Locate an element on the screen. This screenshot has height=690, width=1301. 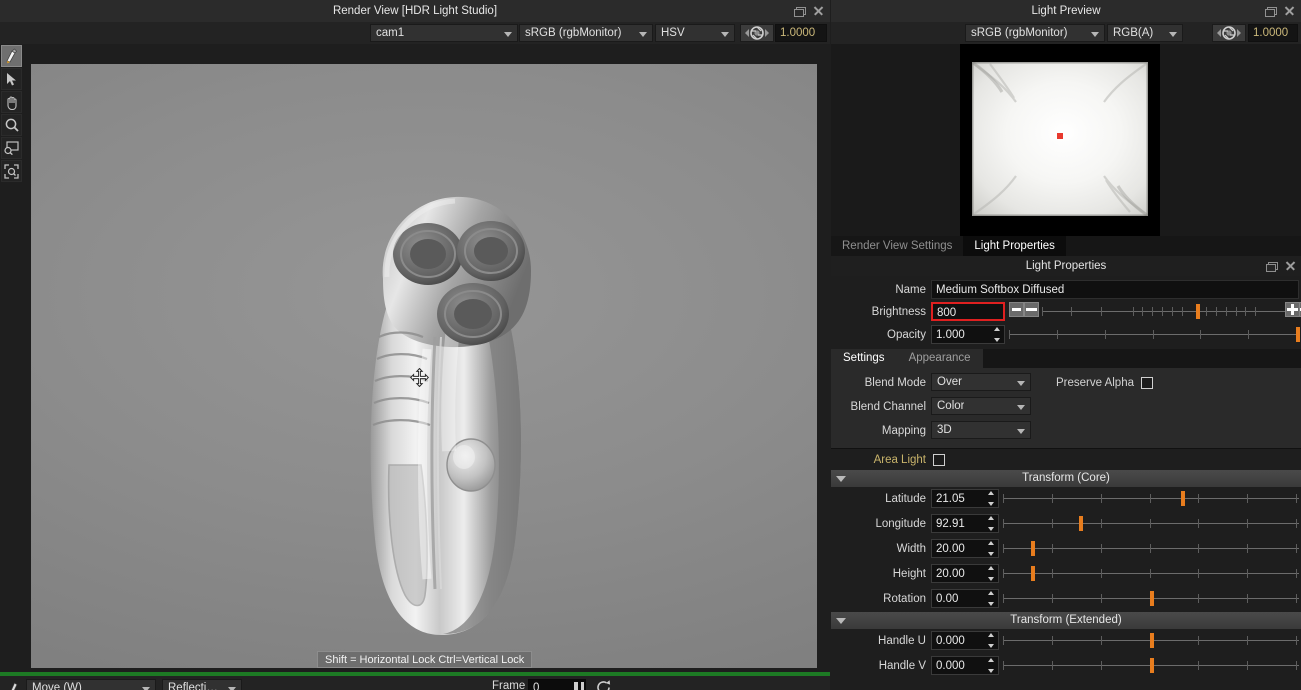
tab-light-properties: Light Properties is located at coordinates (1014, 246).